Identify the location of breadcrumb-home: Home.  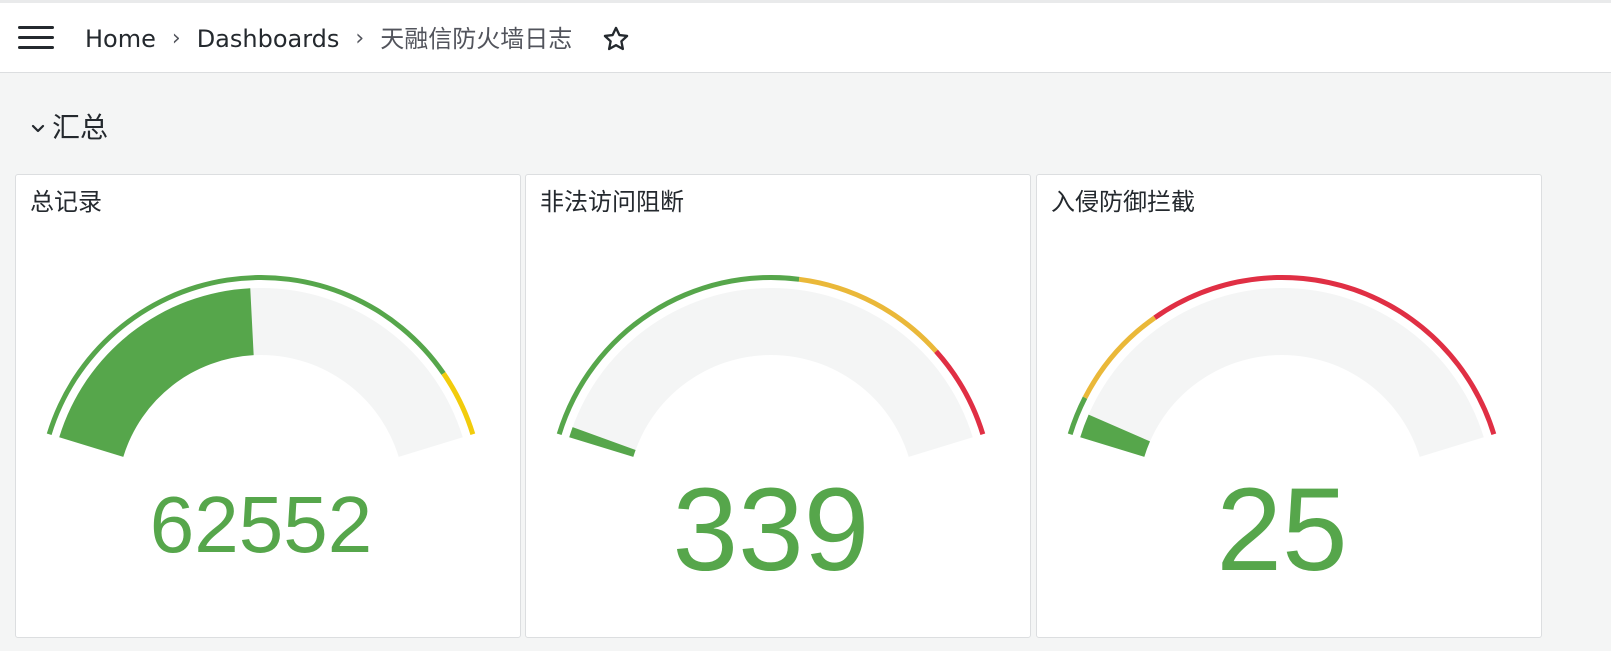
(120, 39).